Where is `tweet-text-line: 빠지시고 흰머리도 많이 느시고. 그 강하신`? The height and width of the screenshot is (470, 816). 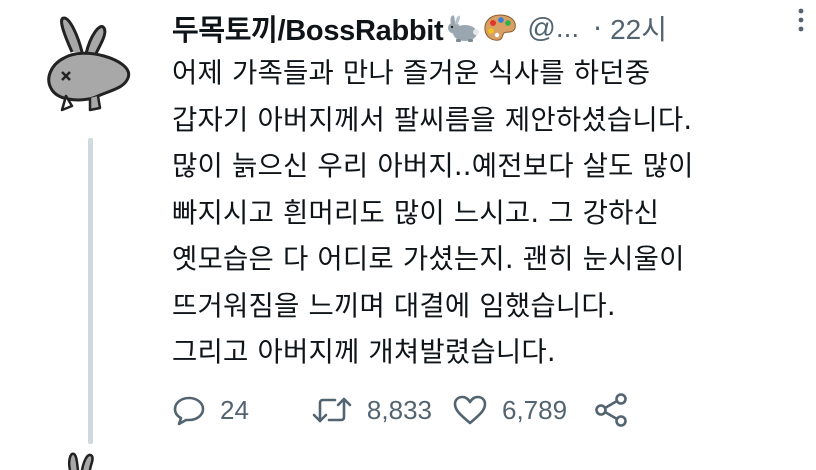 tweet-text-line: 빠지시고 흰머리도 많이 느시고. 그 강하신 is located at coordinates (416, 212).